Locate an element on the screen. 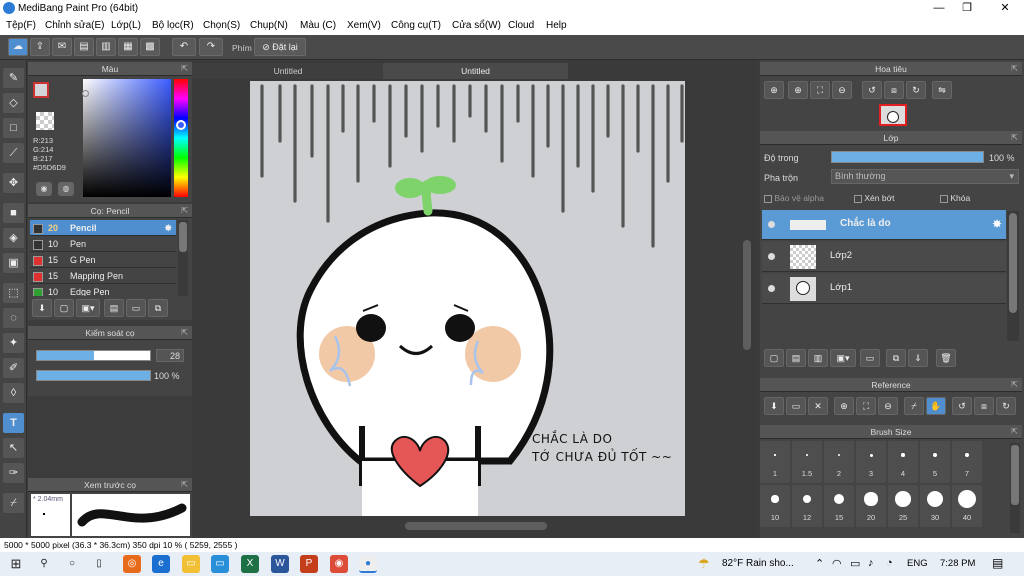  hand-icon: ✋ is located at coordinates (936, 406).